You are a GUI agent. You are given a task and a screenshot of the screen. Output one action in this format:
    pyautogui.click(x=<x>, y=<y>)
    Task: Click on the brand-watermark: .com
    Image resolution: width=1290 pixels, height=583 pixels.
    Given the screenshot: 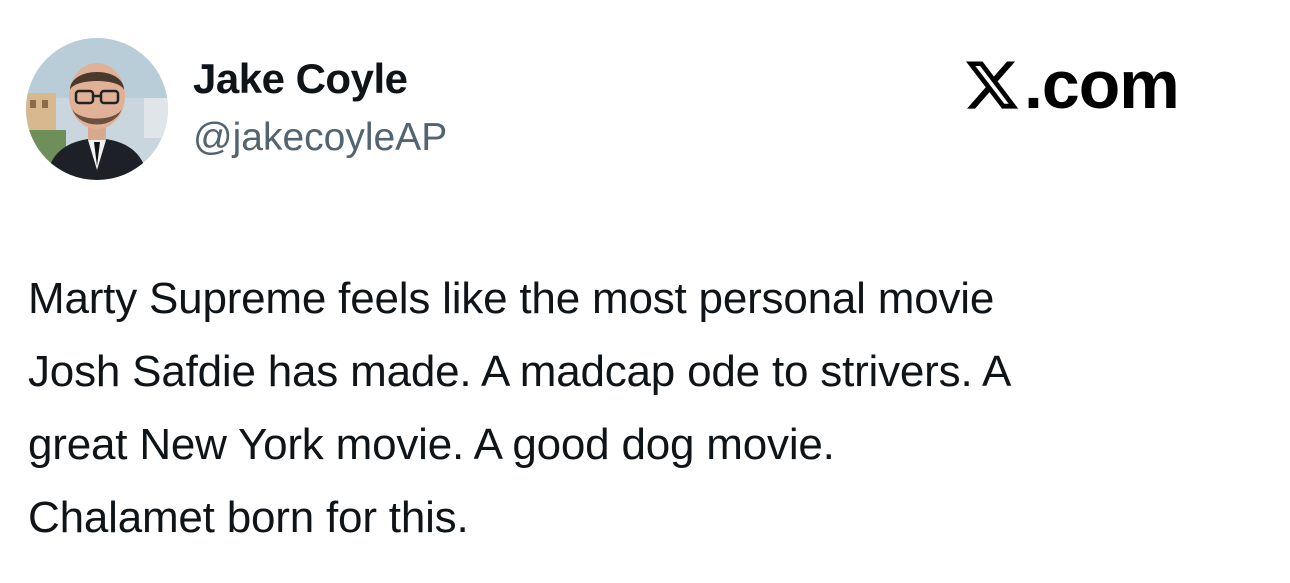 What is the action you would take?
    pyautogui.click(x=1071, y=85)
    